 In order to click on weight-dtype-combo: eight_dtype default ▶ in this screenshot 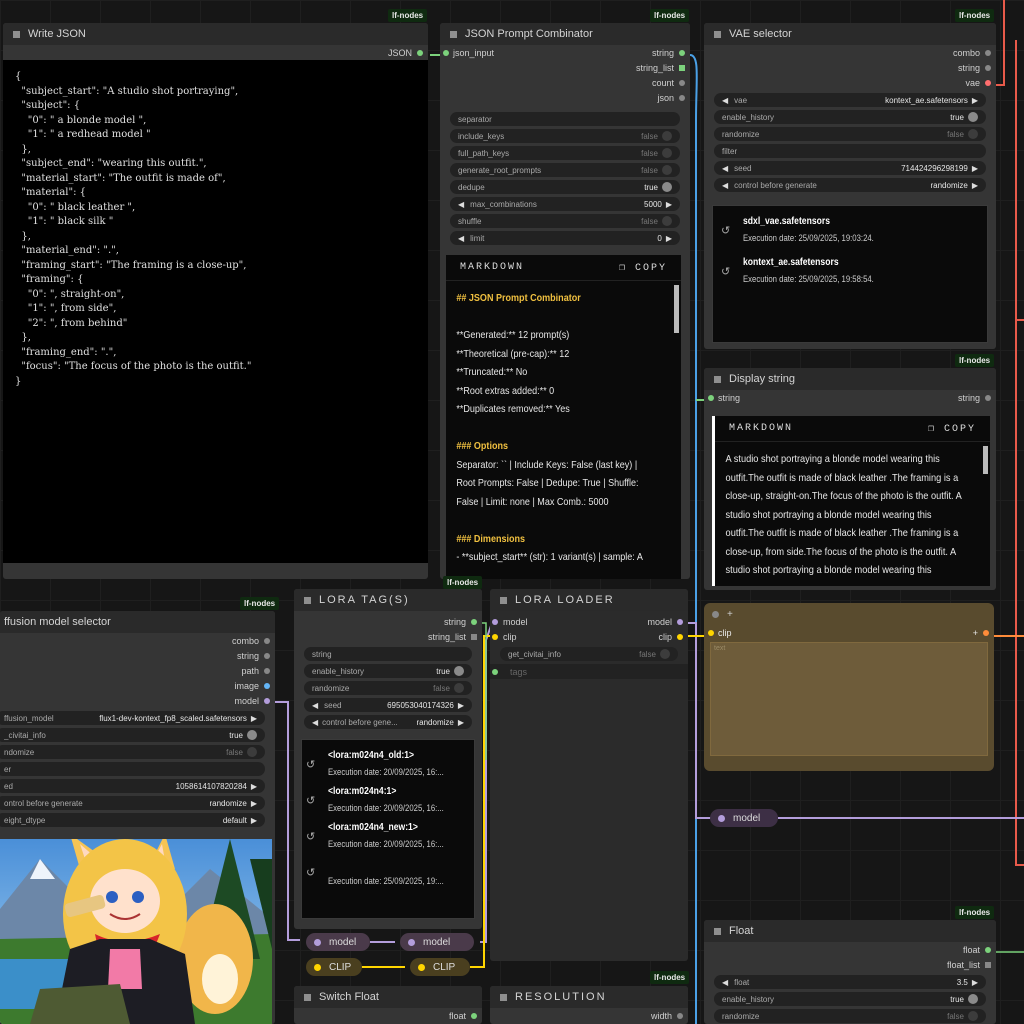, I will do `click(132, 820)`.